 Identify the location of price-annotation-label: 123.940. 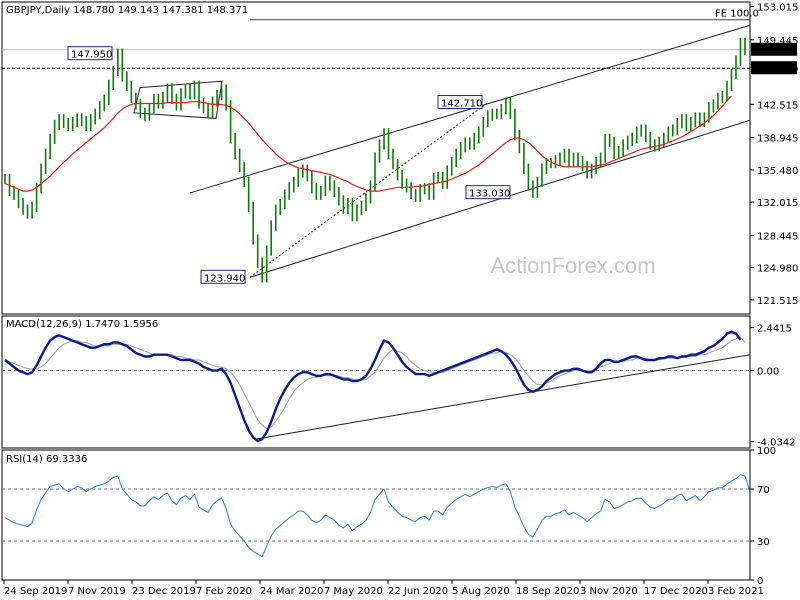
(224, 278).